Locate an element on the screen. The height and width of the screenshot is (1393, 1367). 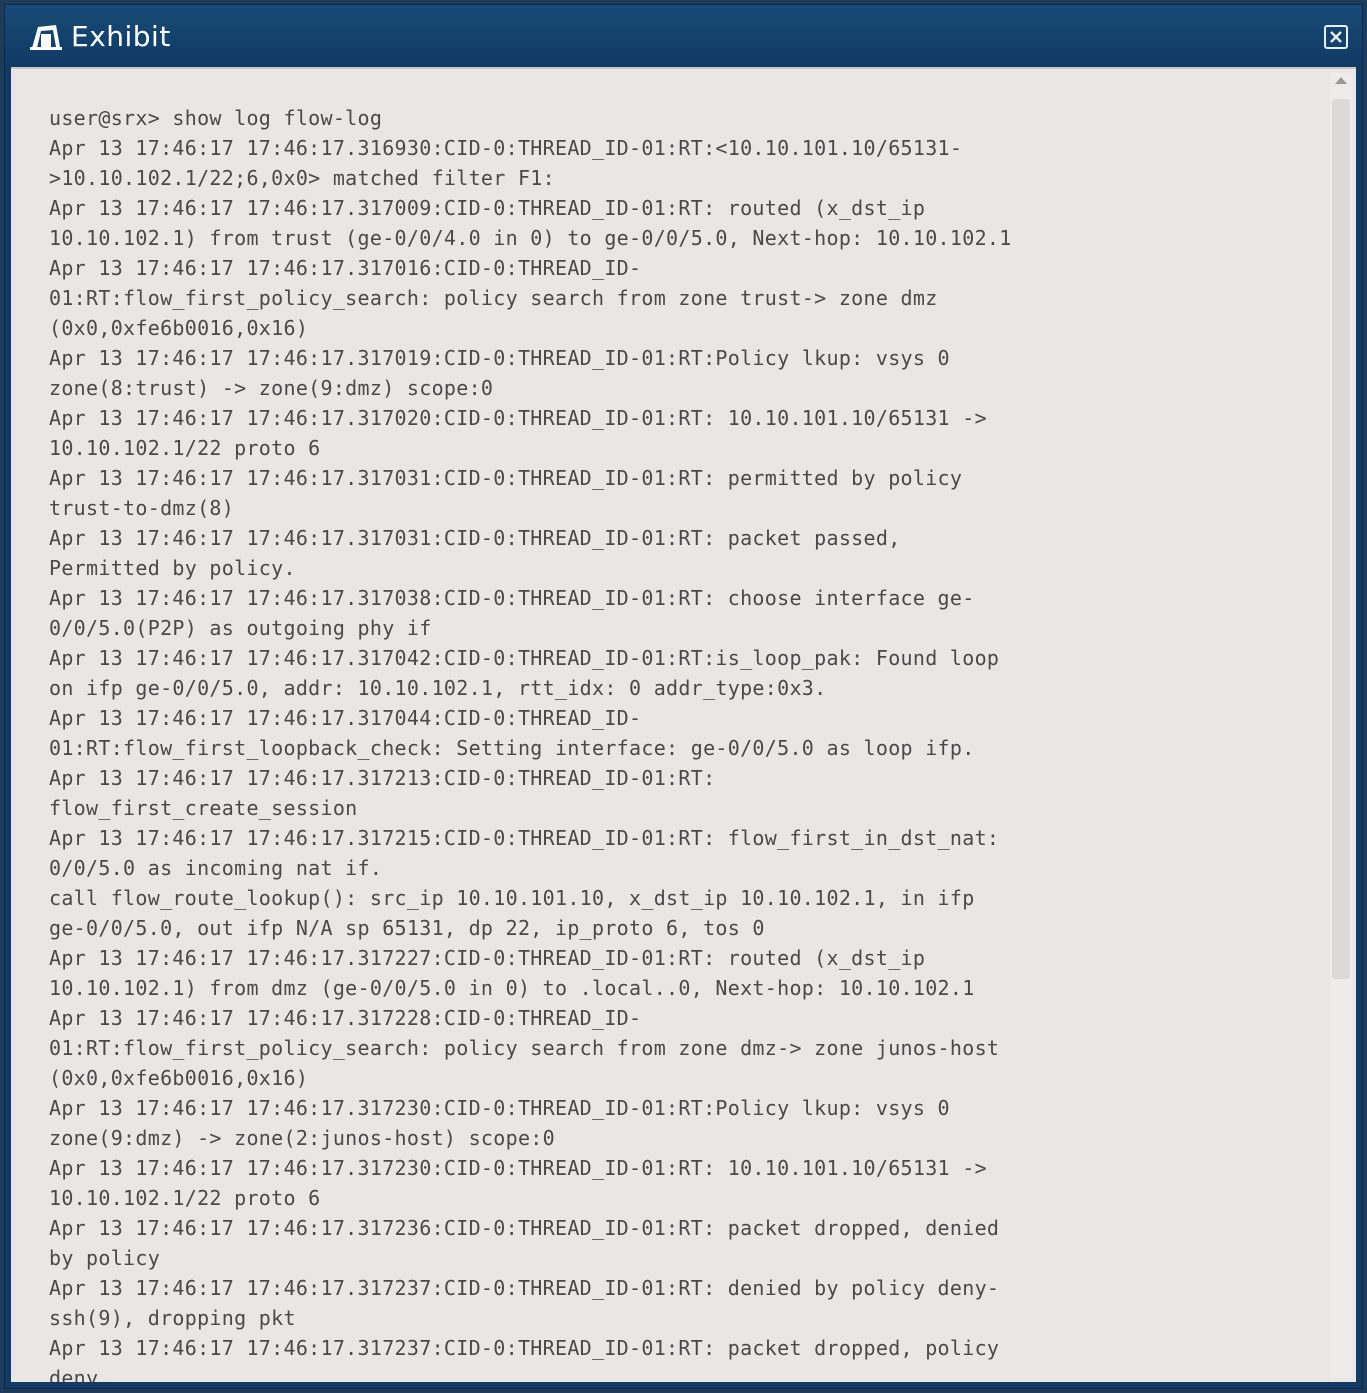
vertical-scrollbar is located at coordinates (1341, 725).